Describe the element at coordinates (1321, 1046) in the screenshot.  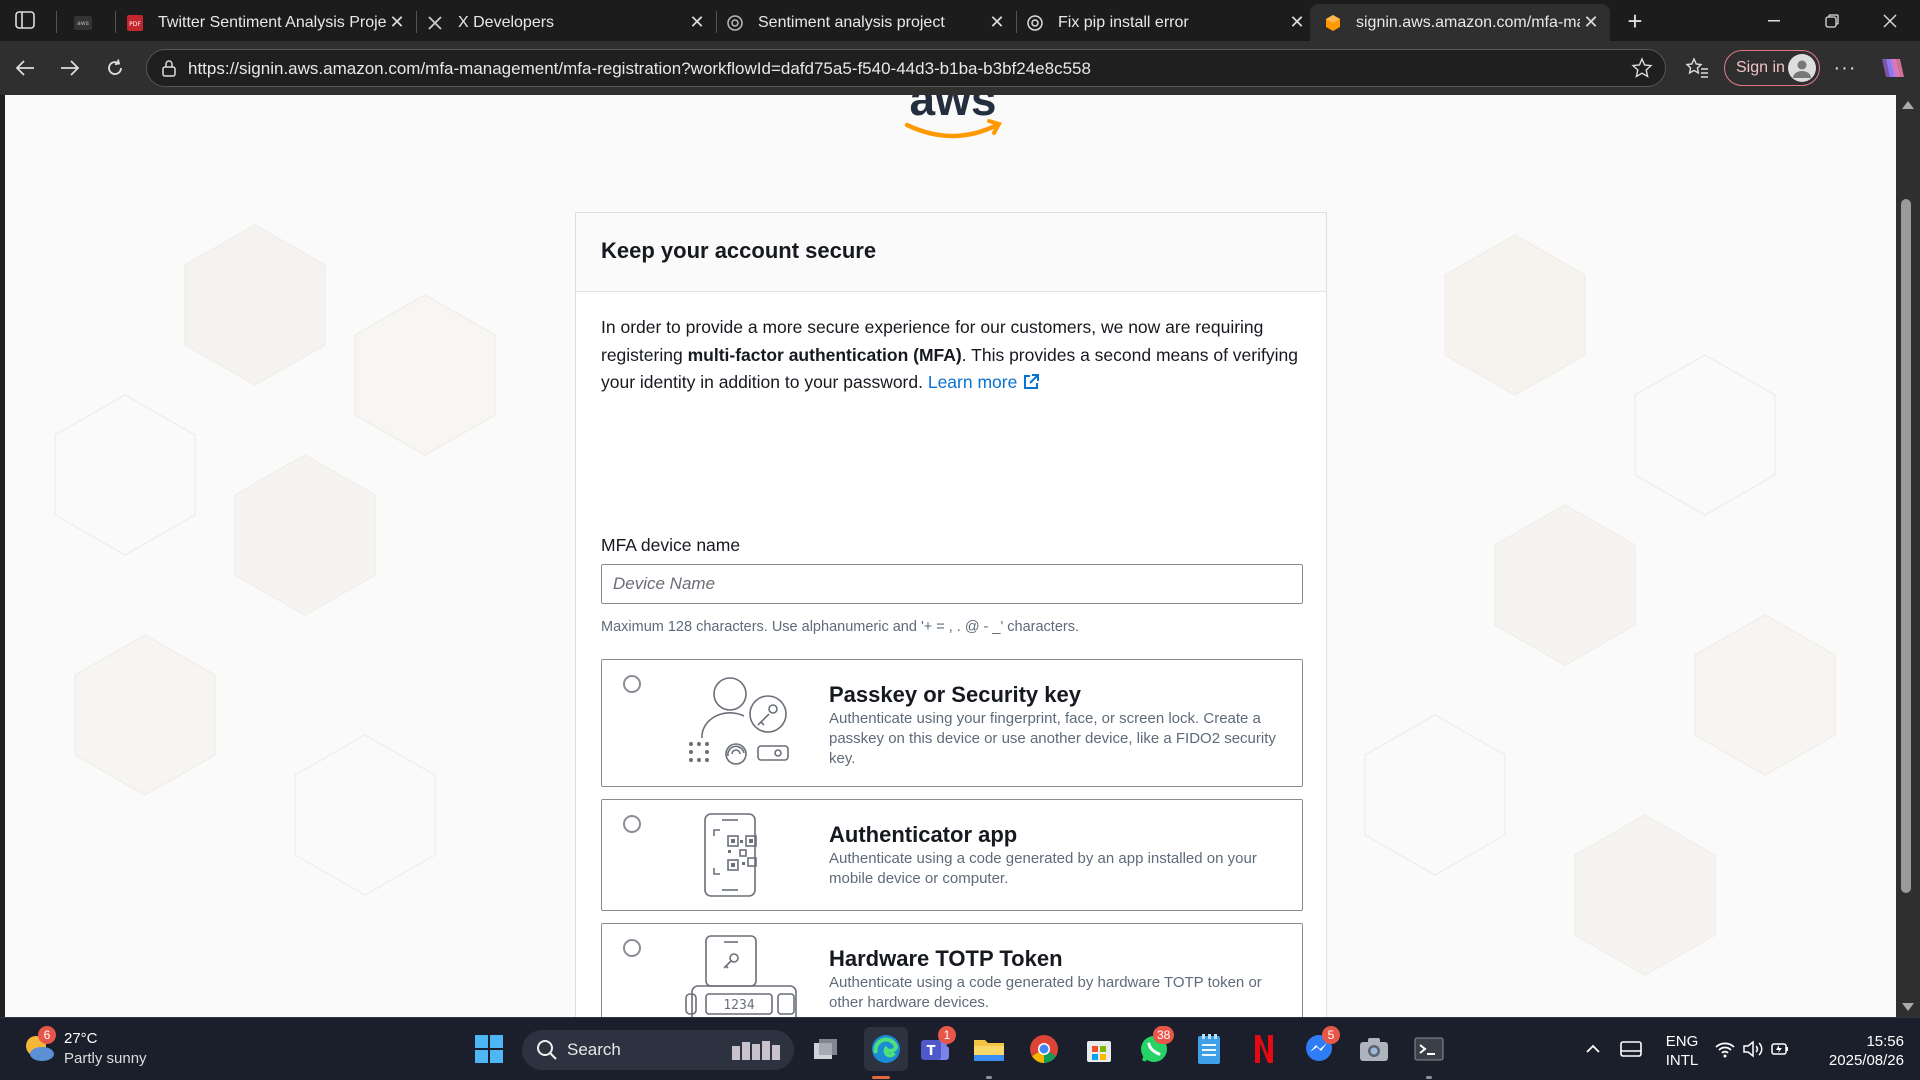
I see `messenger-app: 5` at that location.